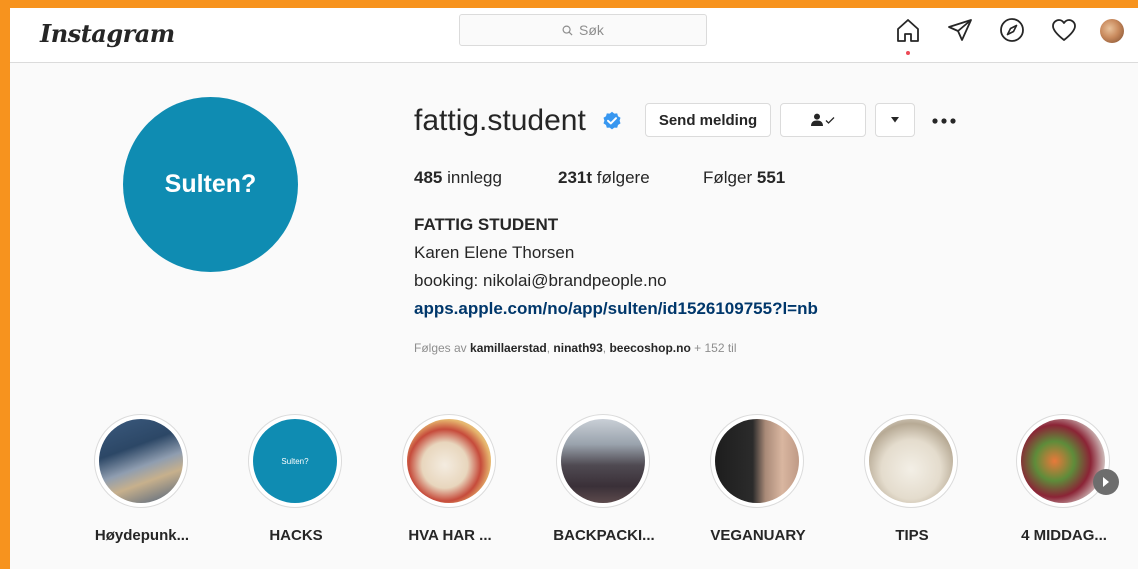  Describe the element at coordinates (575, 177) in the screenshot. I see `followers-count: 231t` at that location.